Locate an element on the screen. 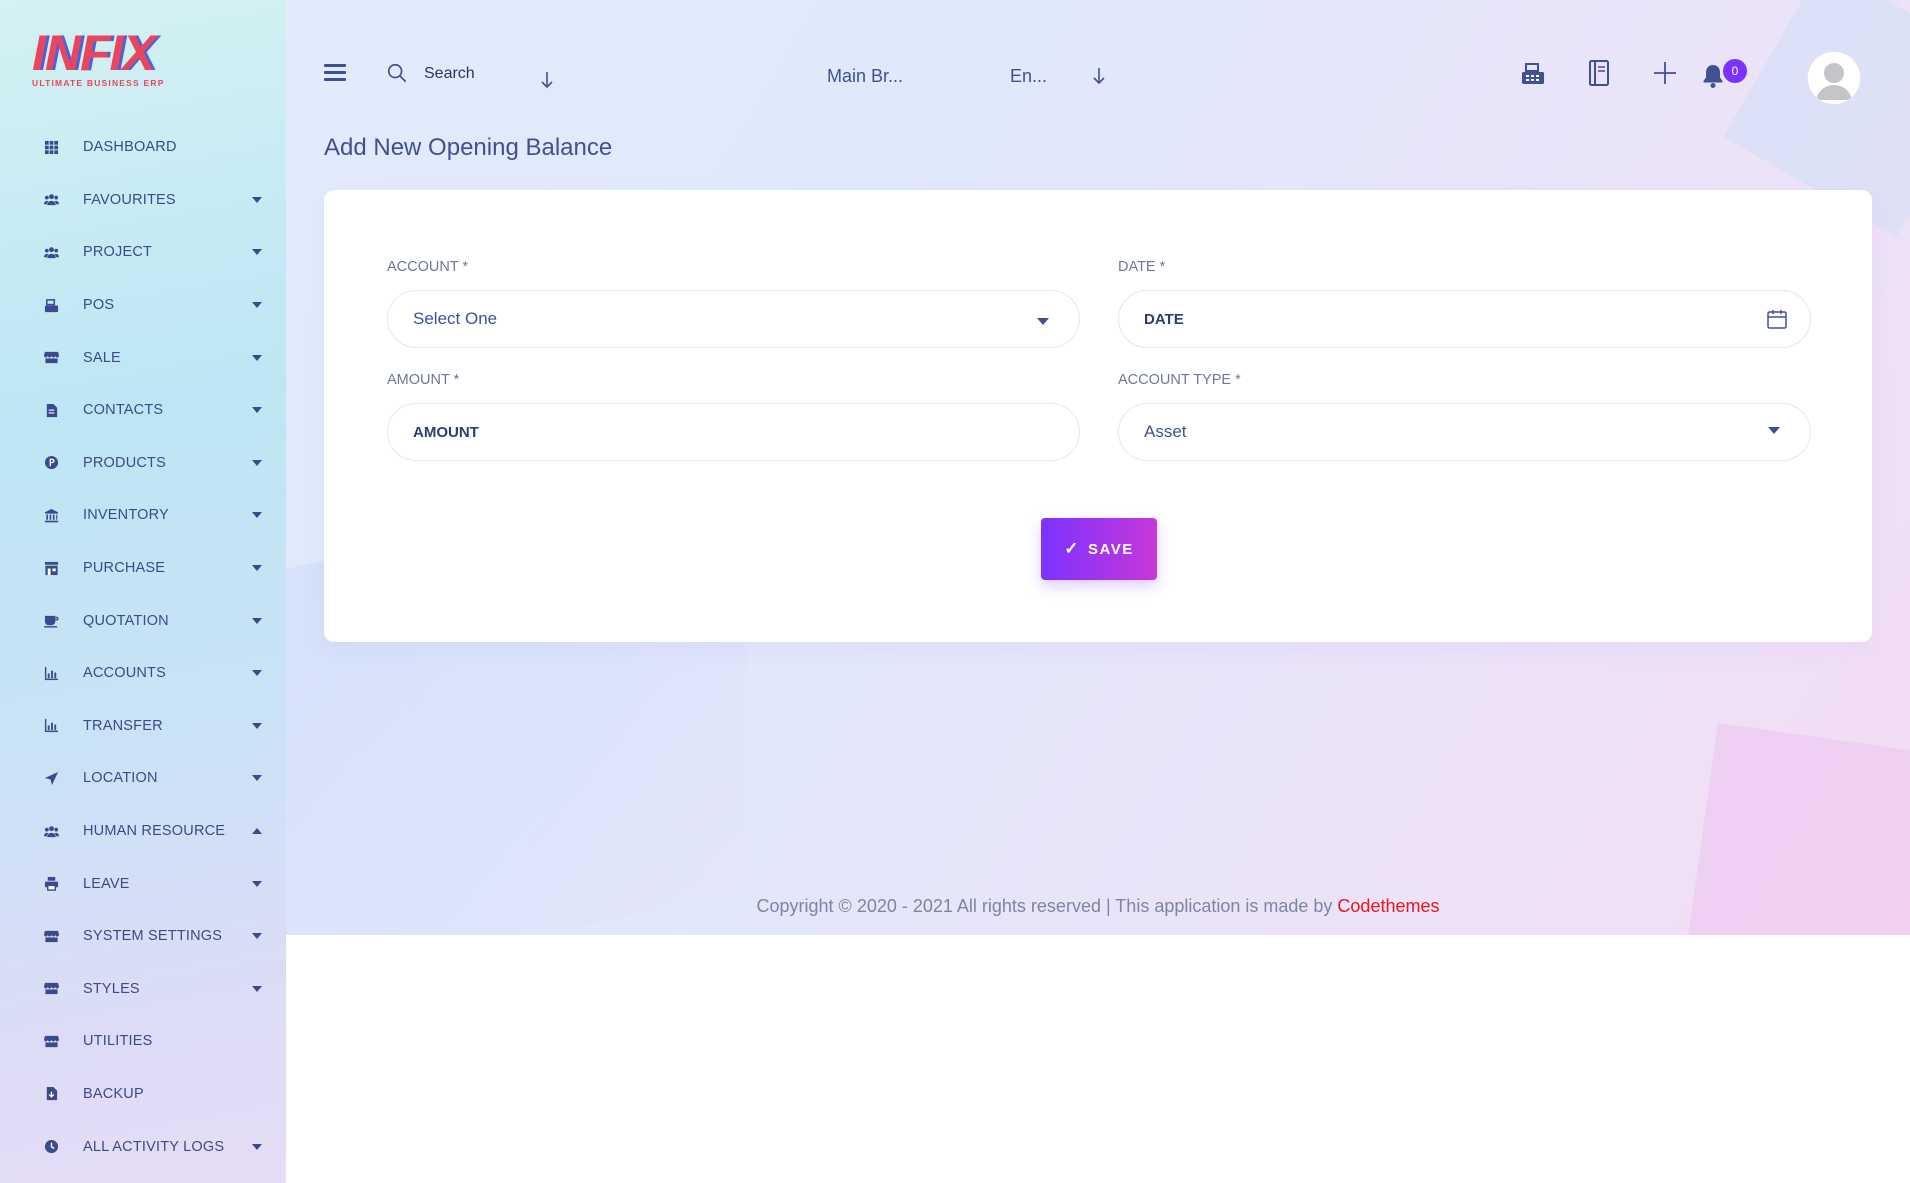 The width and height of the screenshot is (1910, 1183). sidebar-item-system-settings: SYSTEM SETTINGS is located at coordinates (143, 936).